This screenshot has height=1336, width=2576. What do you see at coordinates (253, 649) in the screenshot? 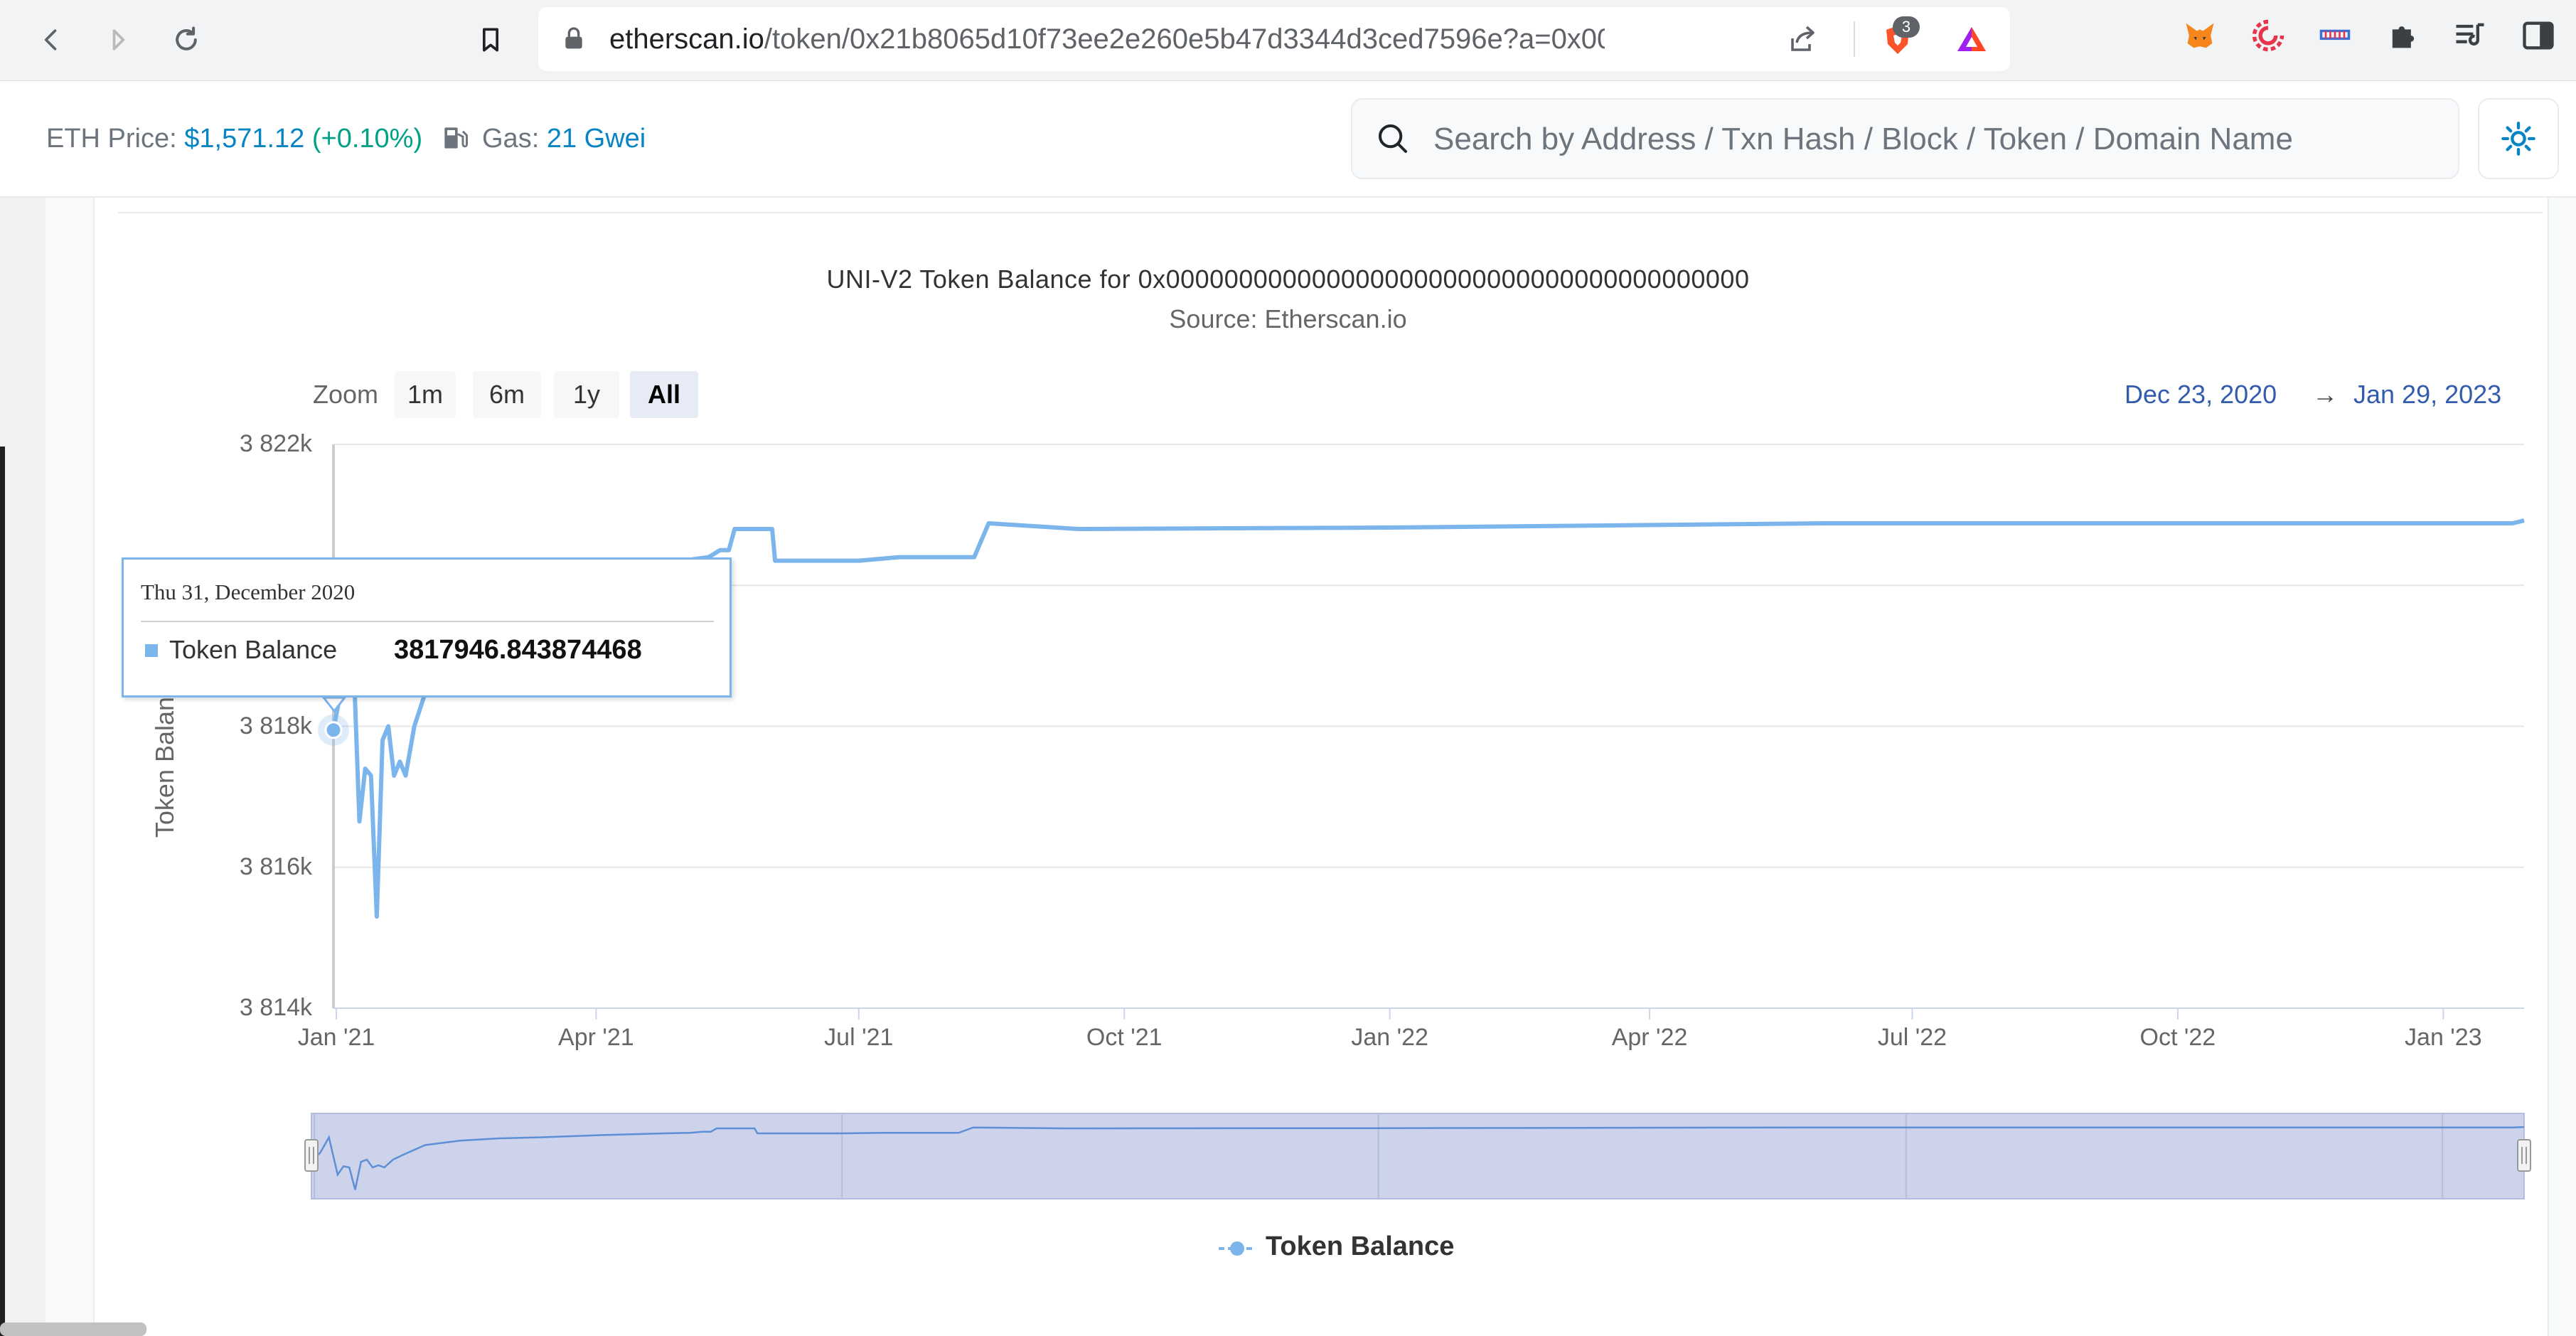
I see `tooltip-series-name: Token Balance` at bounding box center [253, 649].